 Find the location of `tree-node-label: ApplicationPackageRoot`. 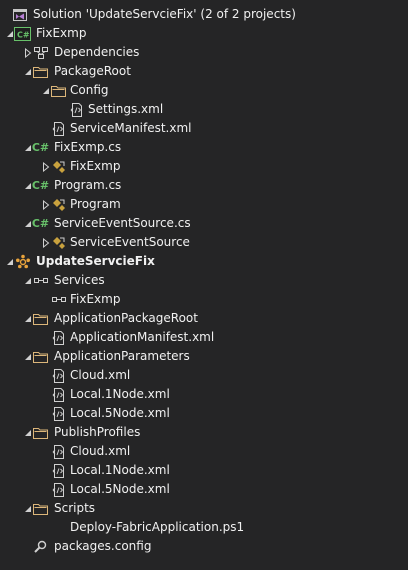

tree-node-label: ApplicationPackageRoot is located at coordinates (126, 318).